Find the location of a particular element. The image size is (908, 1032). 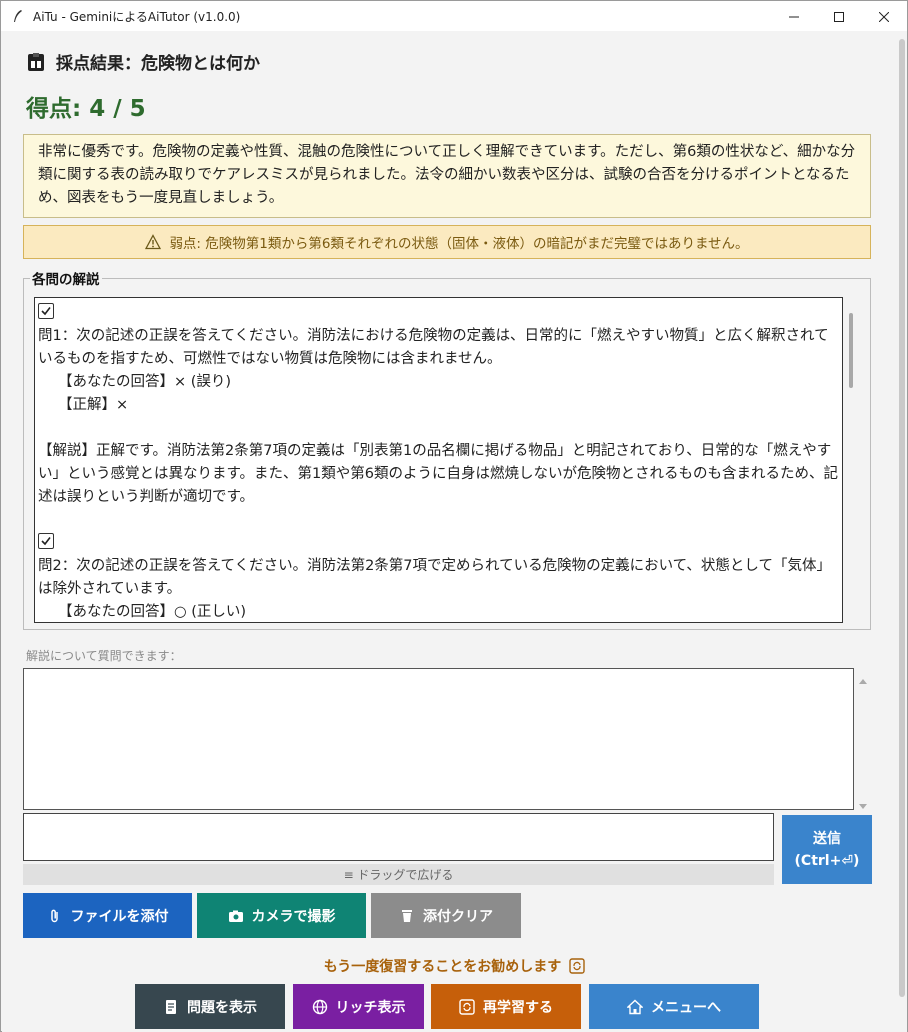

menu-button: メニューへ is located at coordinates (674, 1006).